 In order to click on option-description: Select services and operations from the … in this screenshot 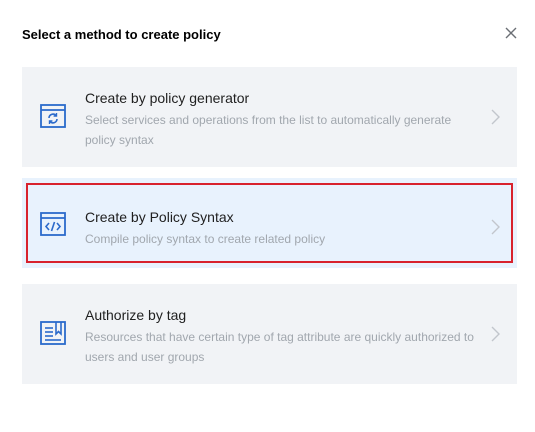, I will do `click(268, 130)`.